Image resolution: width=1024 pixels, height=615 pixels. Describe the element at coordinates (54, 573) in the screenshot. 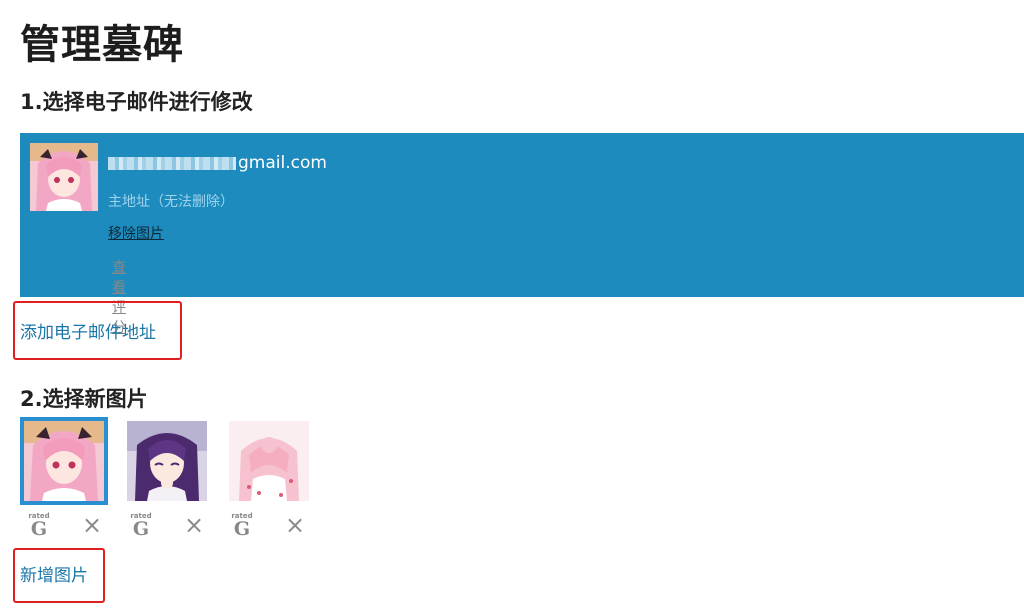

I see `add-image-link: 新增图片` at that location.